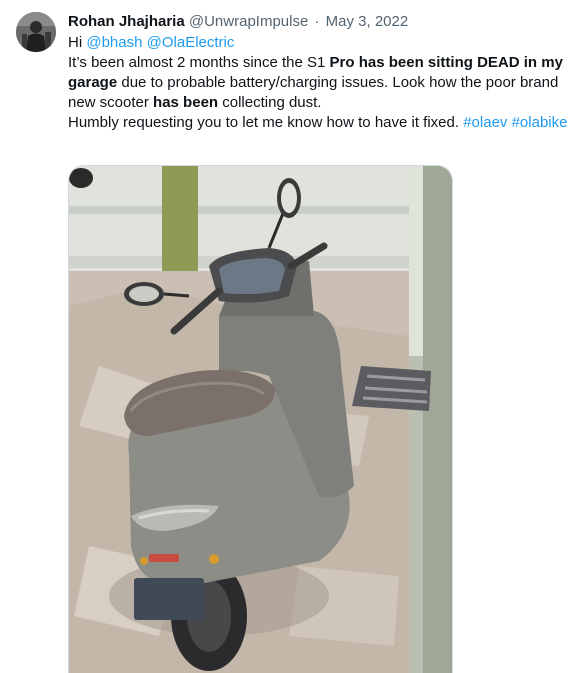 Image resolution: width=585 pixels, height=673 pixels. What do you see at coordinates (126, 21) in the screenshot?
I see `display-name: Rohan Jhajharia` at bounding box center [126, 21].